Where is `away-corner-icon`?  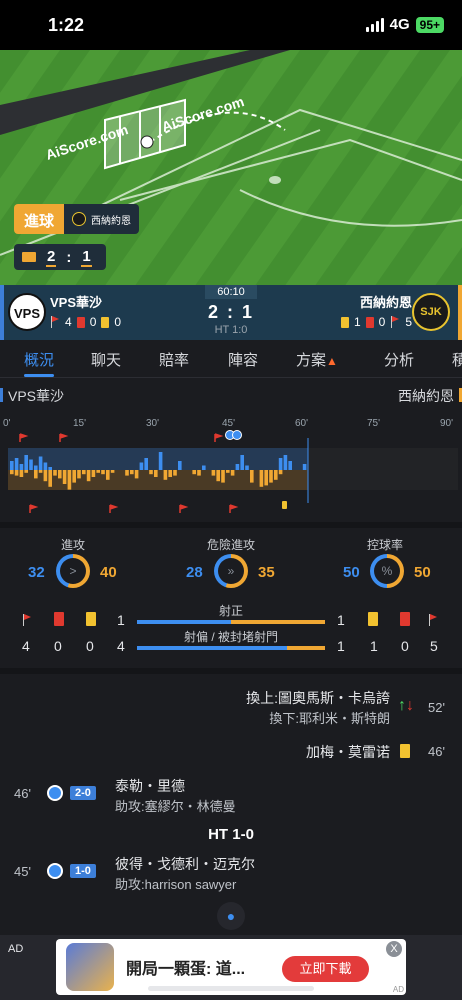
away-corner-icon is located at coordinates (433, 620).